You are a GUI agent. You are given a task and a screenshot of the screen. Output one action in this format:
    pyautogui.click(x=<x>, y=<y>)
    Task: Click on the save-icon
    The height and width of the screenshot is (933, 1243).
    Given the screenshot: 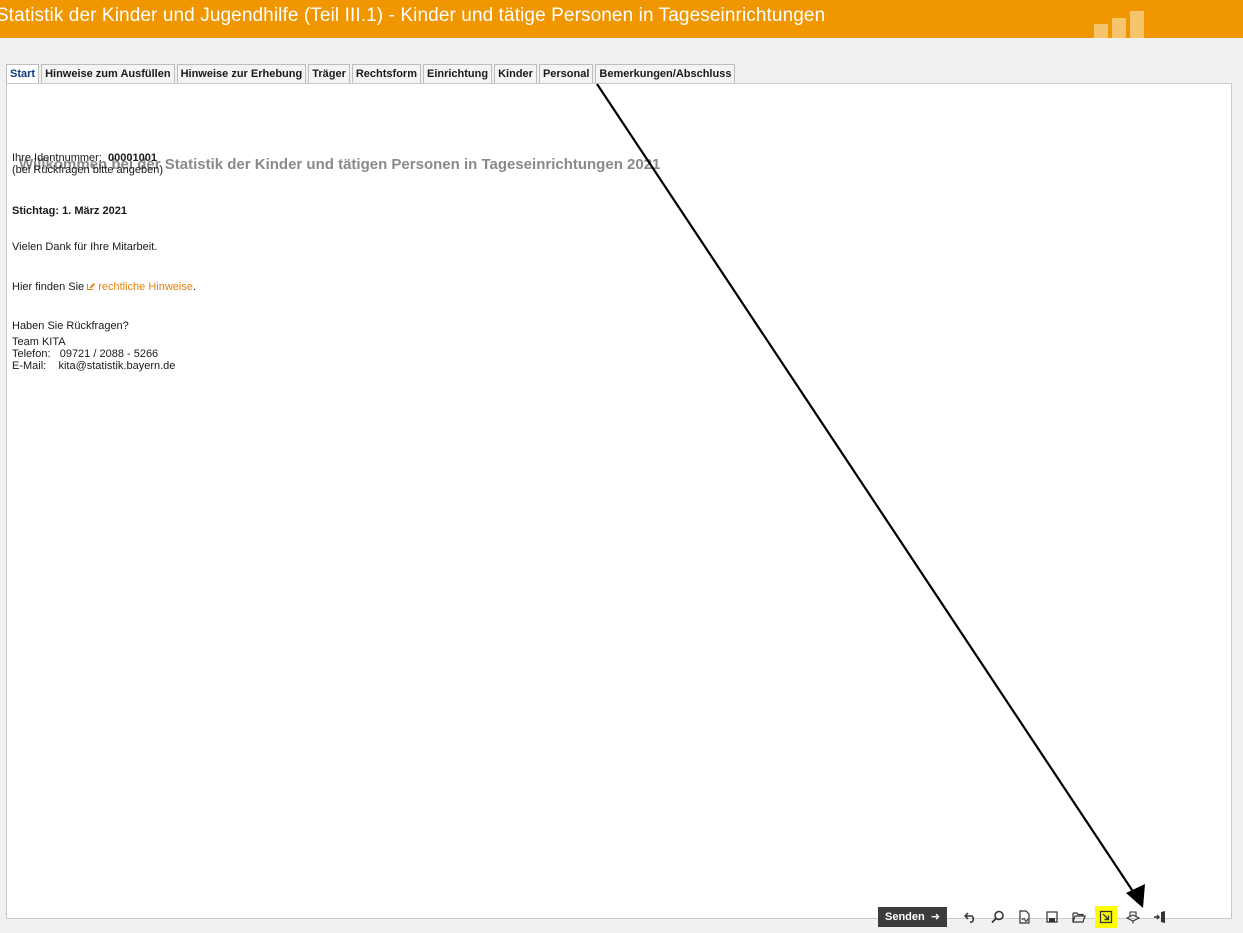 What is the action you would take?
    pyautogui.click(x=1052, y=917)
    